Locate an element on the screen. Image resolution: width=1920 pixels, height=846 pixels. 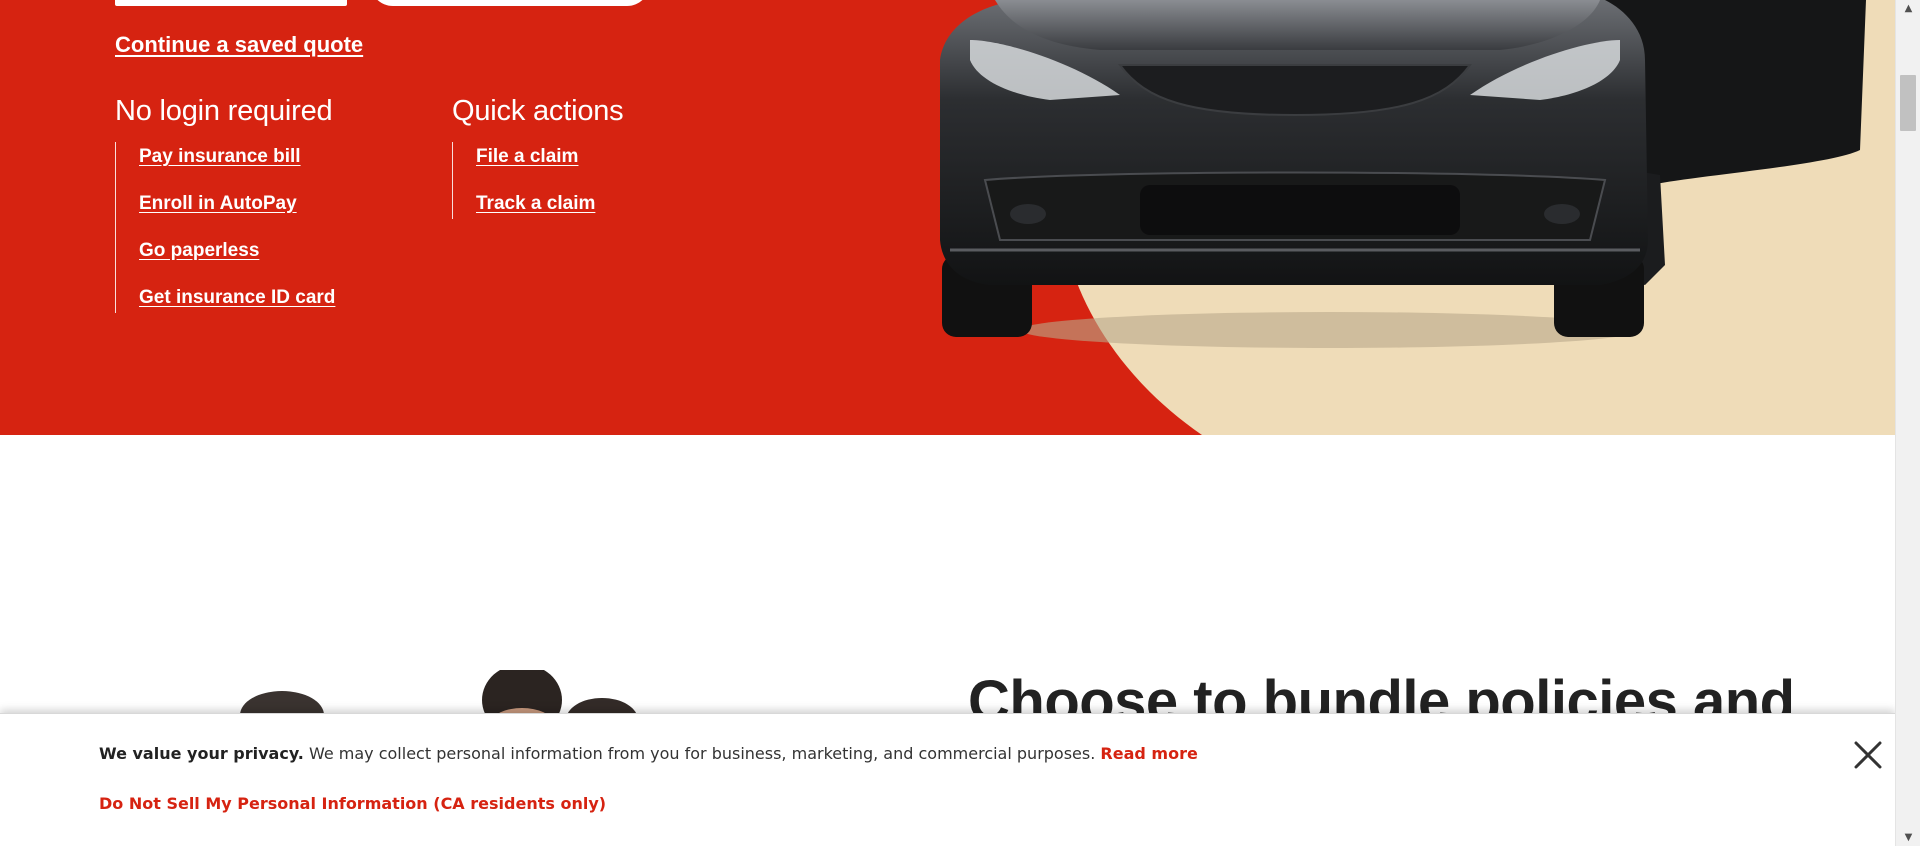
go-paperless-link: Go paperless is located at coordinates (199, 250).